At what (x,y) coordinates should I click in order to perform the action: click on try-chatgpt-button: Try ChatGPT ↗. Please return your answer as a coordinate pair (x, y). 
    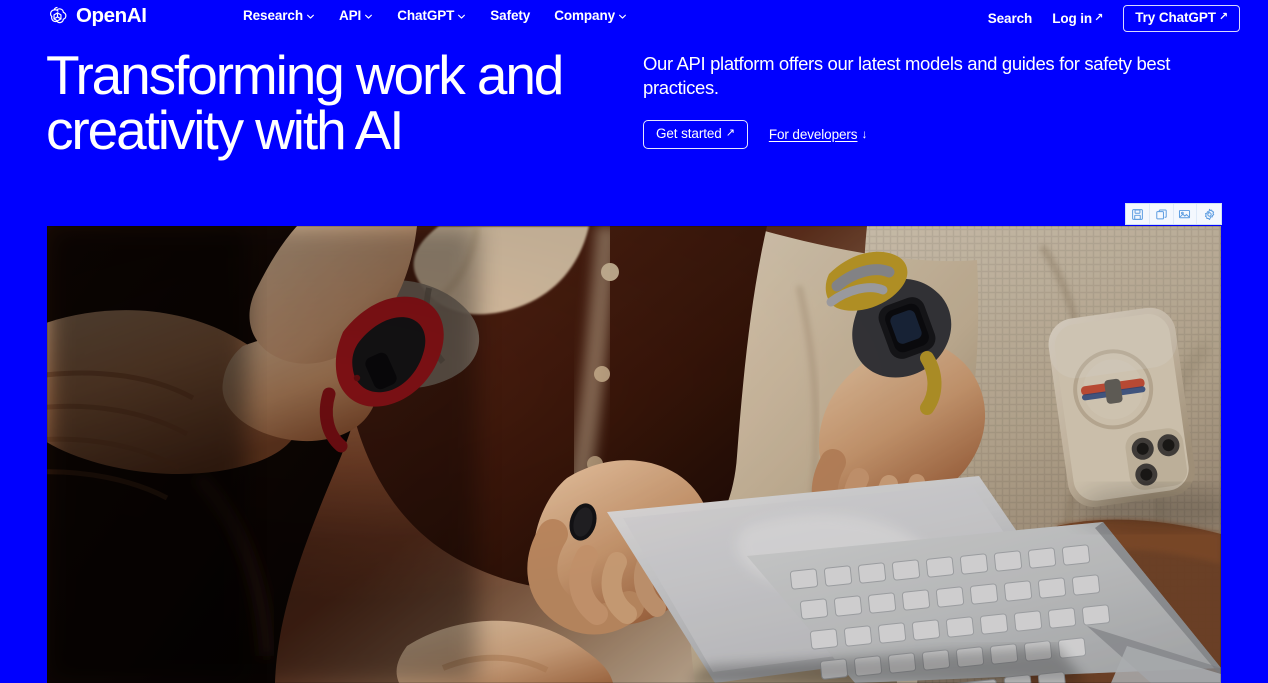
    Looking at the image, I should click on (1181, 18).